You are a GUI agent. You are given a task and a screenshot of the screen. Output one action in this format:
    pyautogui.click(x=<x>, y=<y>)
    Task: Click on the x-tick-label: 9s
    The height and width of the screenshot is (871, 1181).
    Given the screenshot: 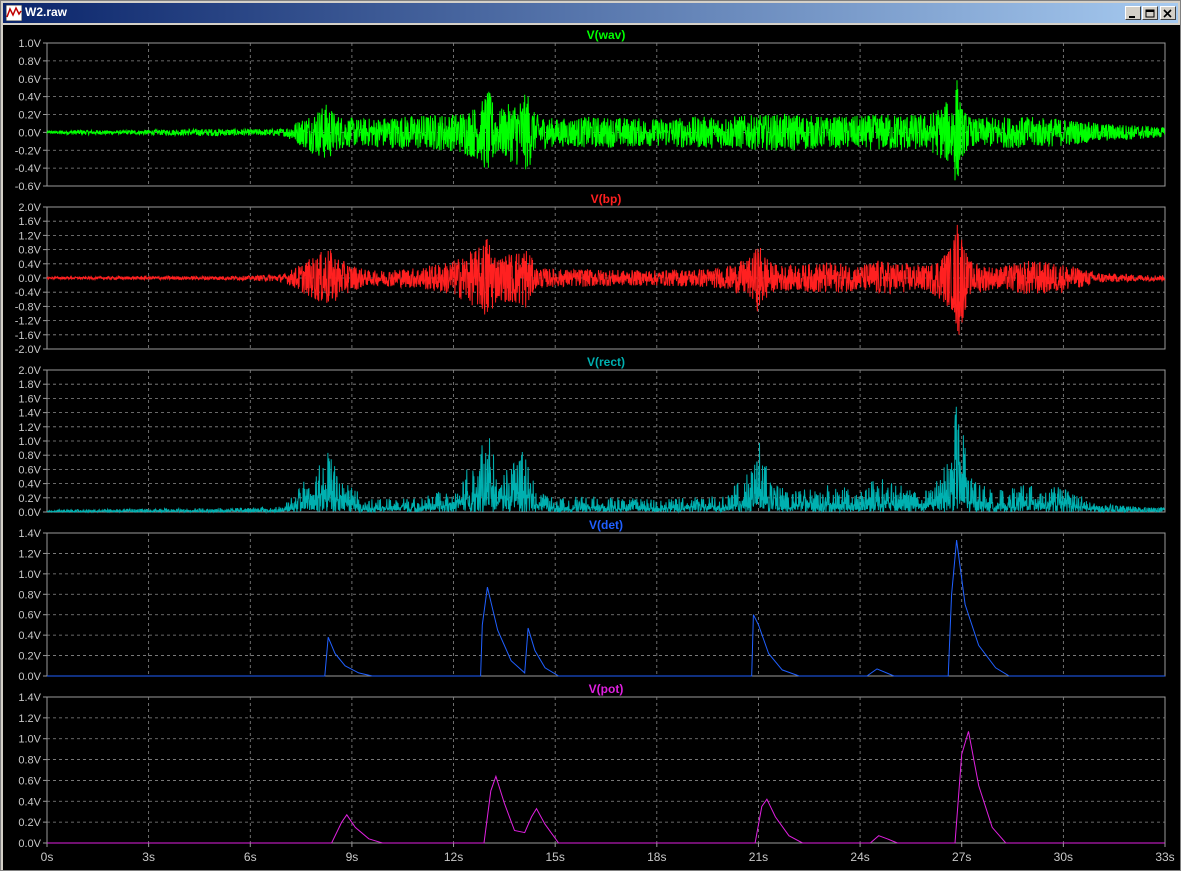 What is the action you would take?
    pyautogui.click(x=352, y=857)
    